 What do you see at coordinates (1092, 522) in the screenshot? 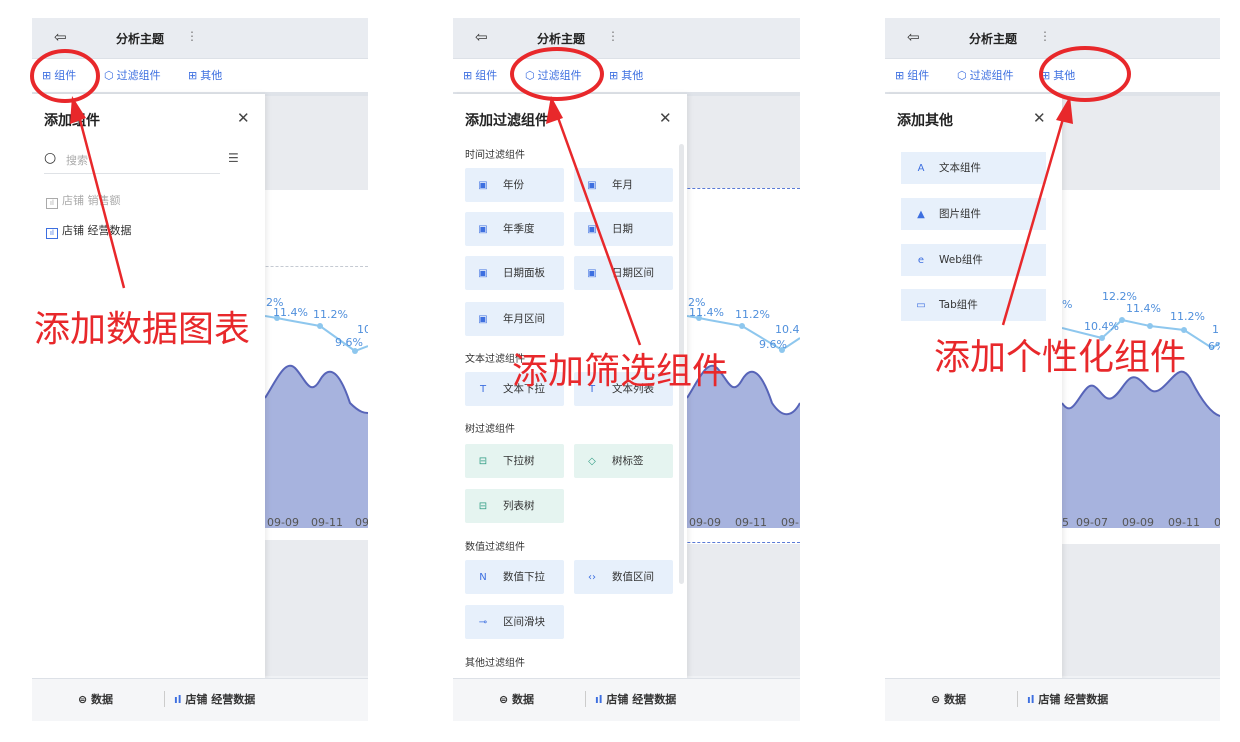
I see `x-tick-label: 09-07` at bounding box center [1092, 522].